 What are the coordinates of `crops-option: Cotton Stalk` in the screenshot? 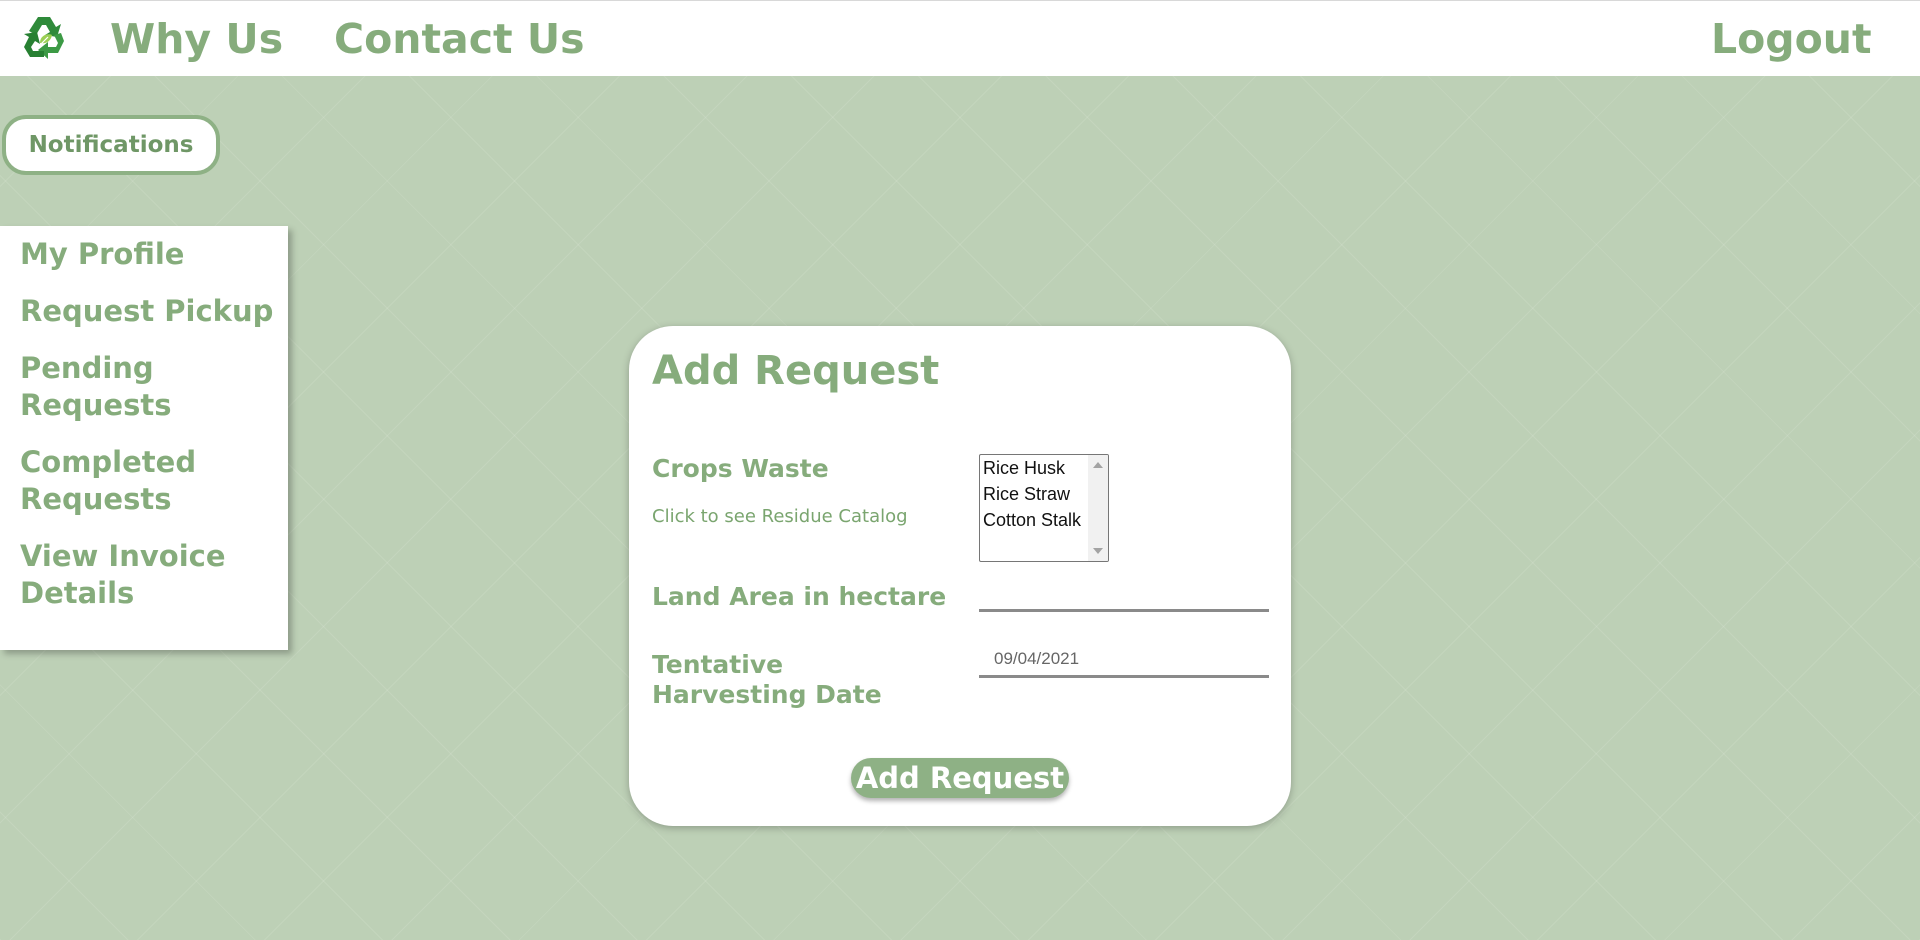 It's located at (1032, 520).